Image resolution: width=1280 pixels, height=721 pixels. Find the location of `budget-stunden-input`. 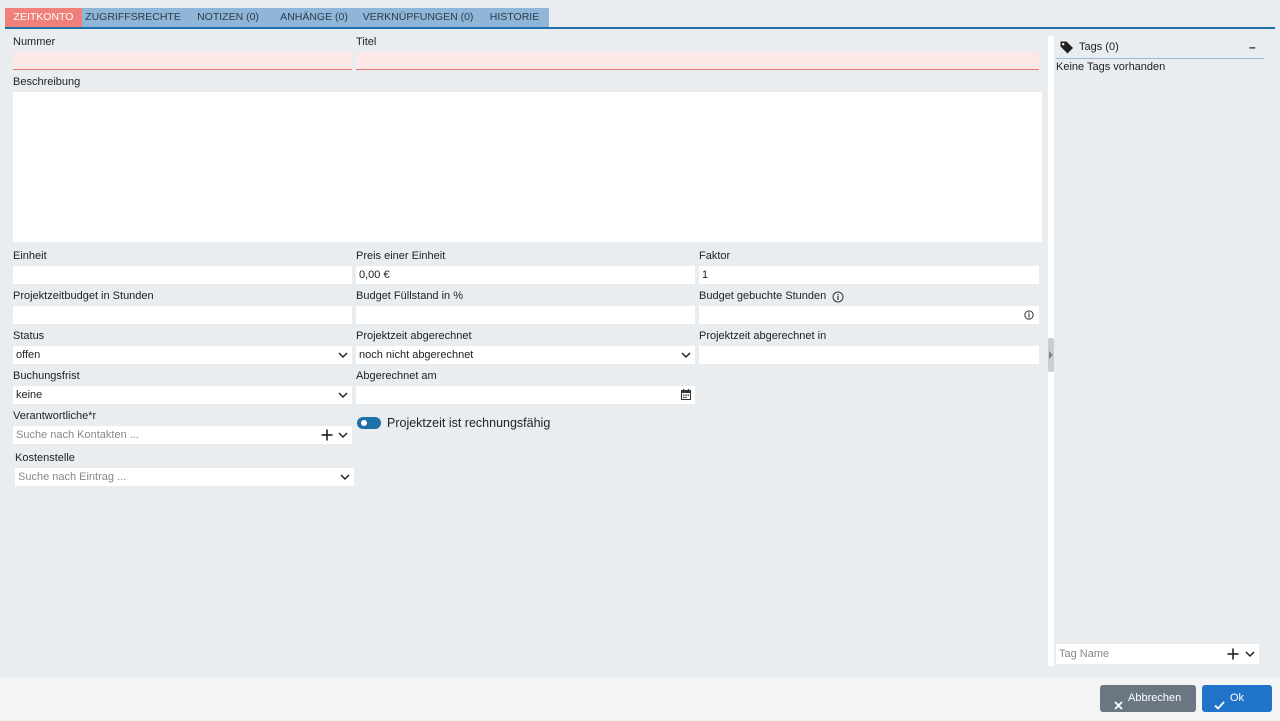

budget-stunden-input is located at coordinates (182, 315).